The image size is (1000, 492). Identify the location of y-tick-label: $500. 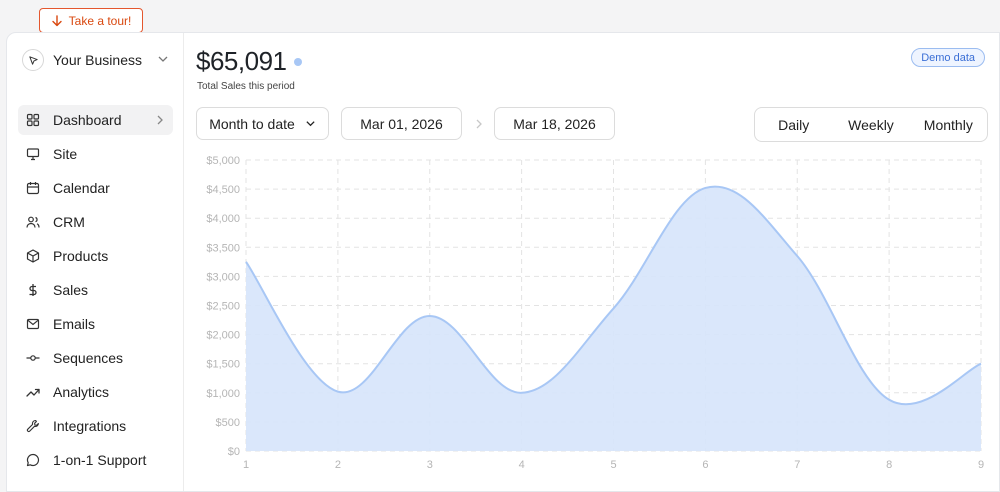
(228, 423).